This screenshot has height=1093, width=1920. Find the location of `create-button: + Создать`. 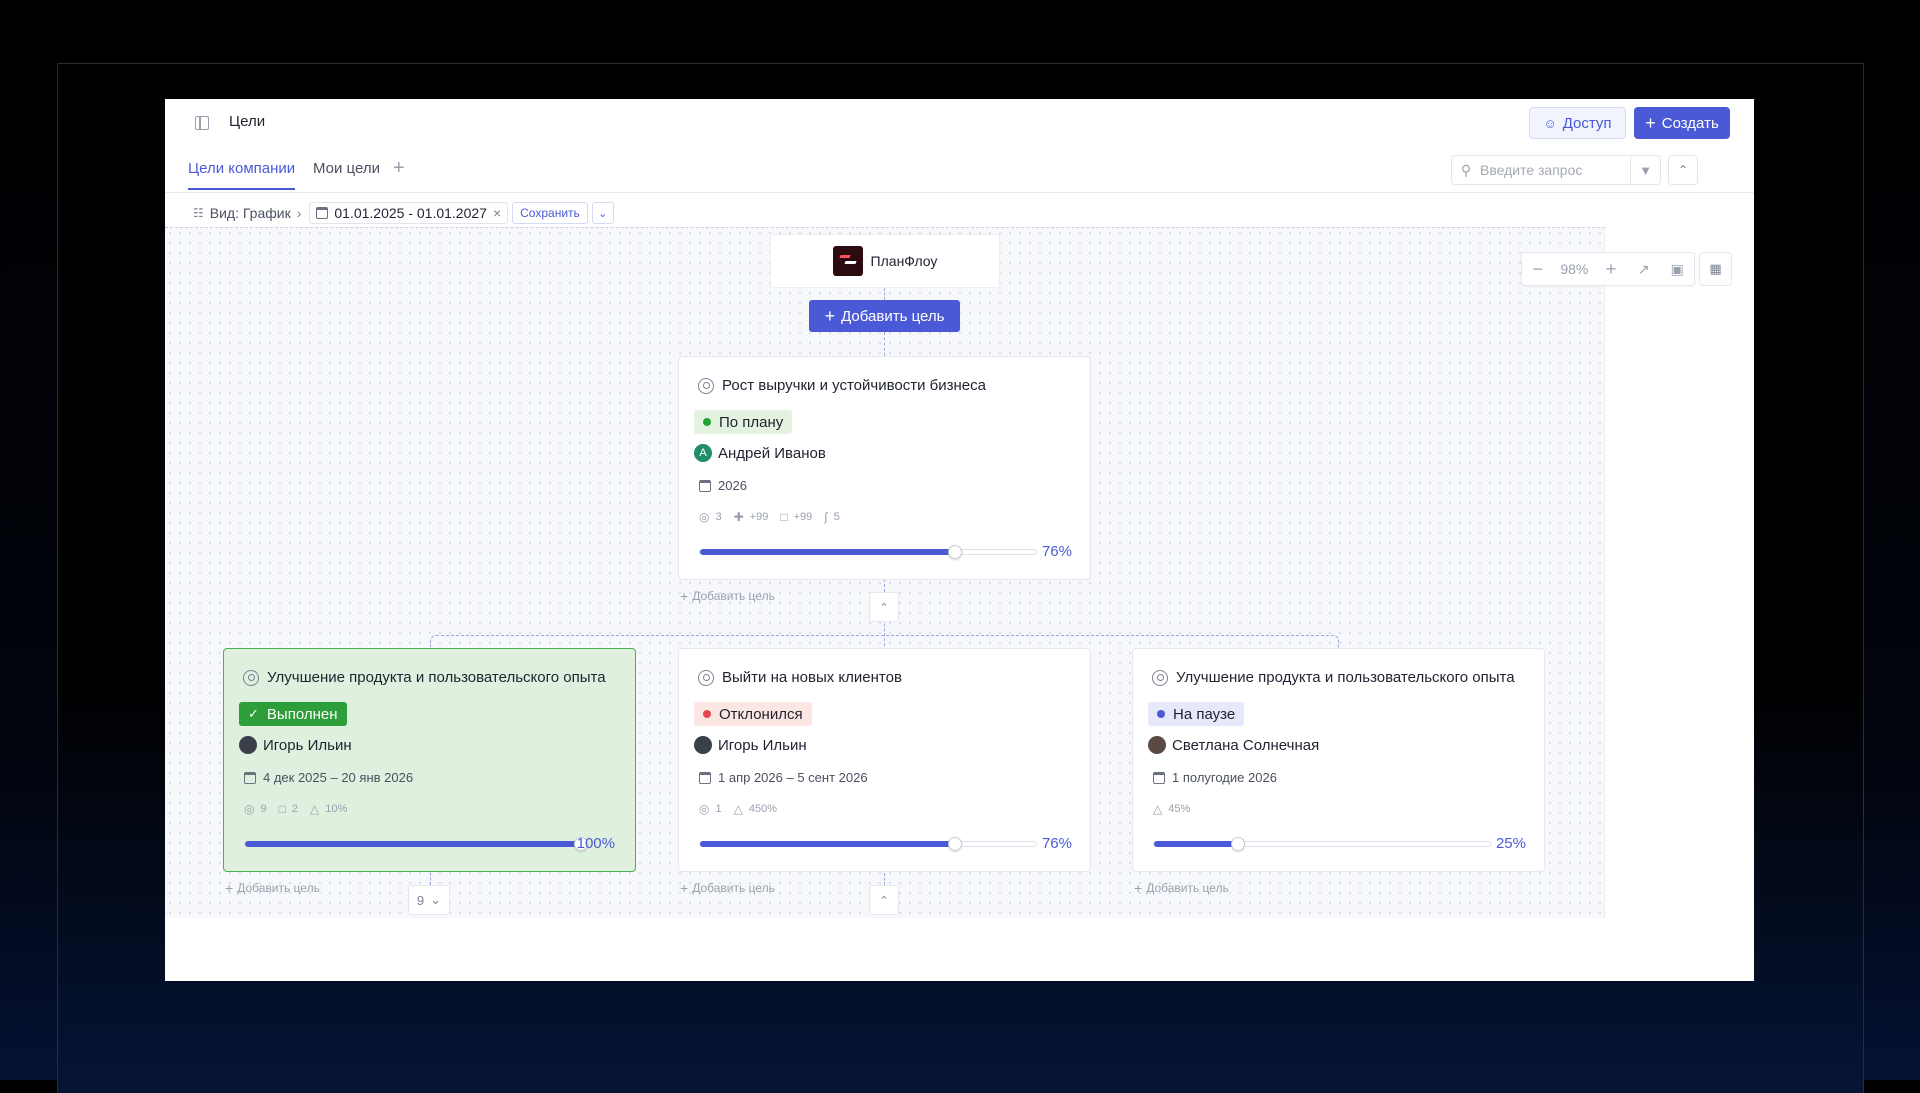

create-button: + Создать is located at coordinates (1682, 123).